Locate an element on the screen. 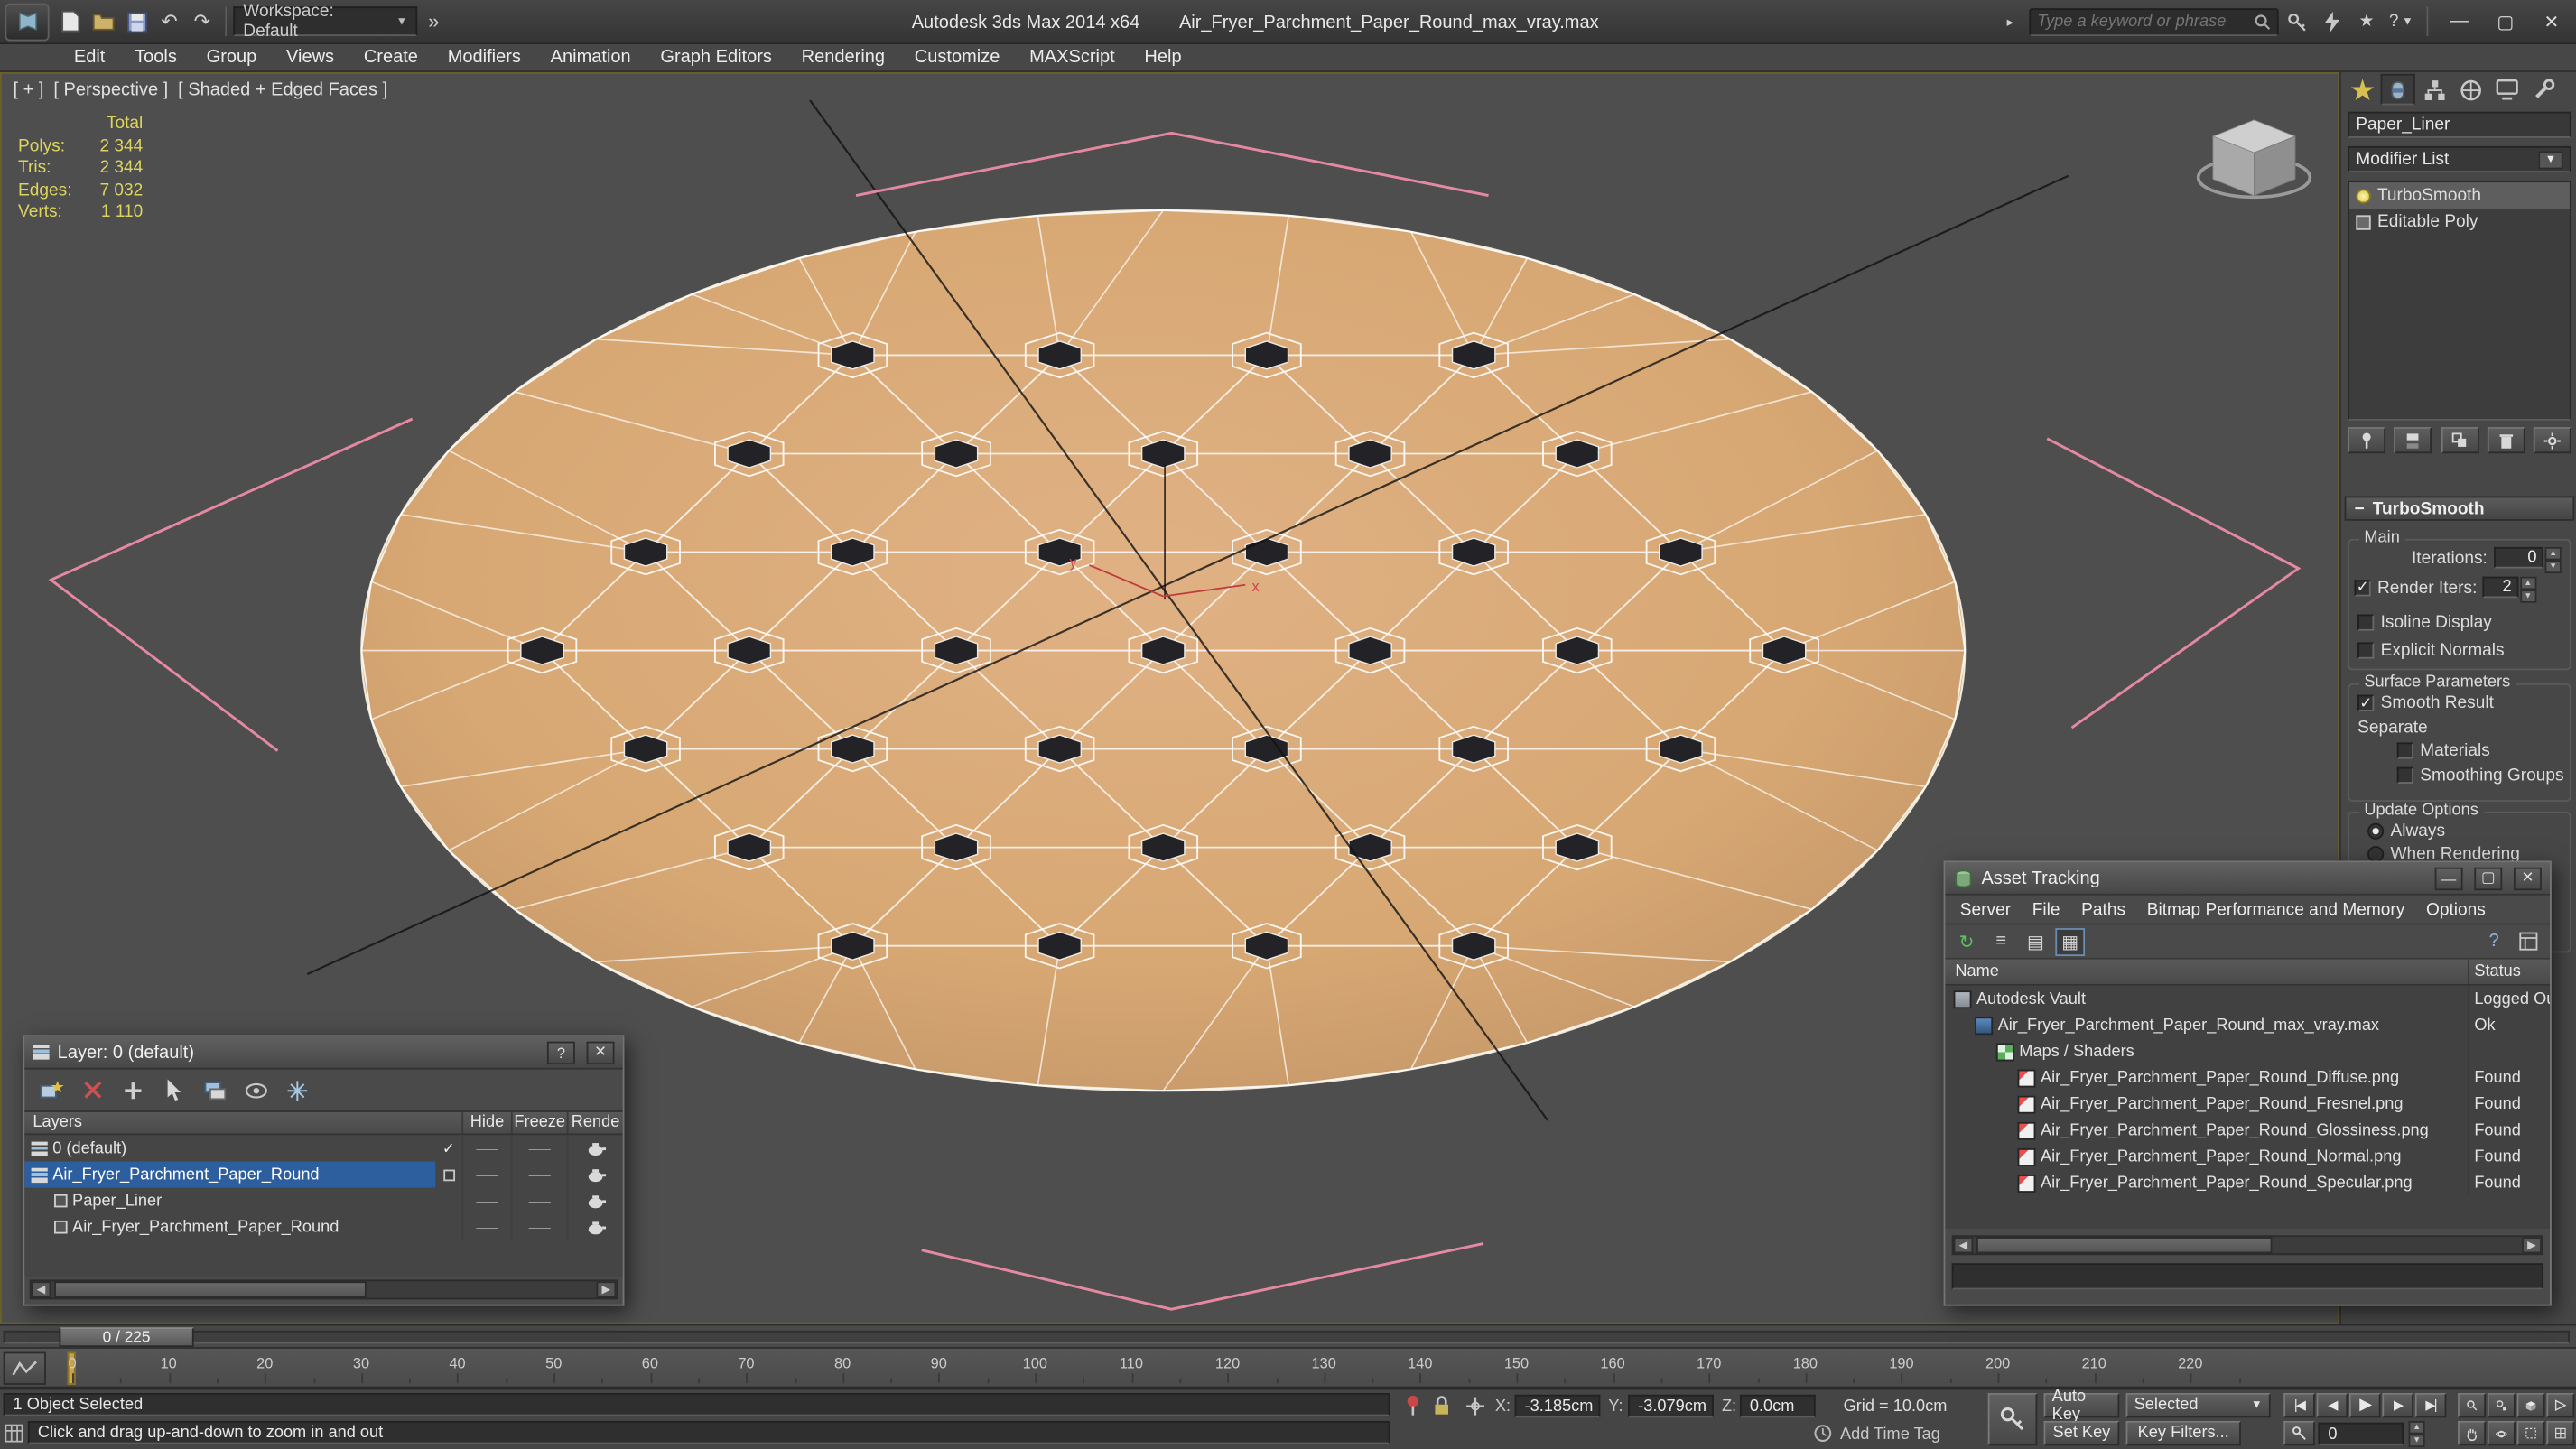  column-hide: Hide is located at coordinates (486, 1122).